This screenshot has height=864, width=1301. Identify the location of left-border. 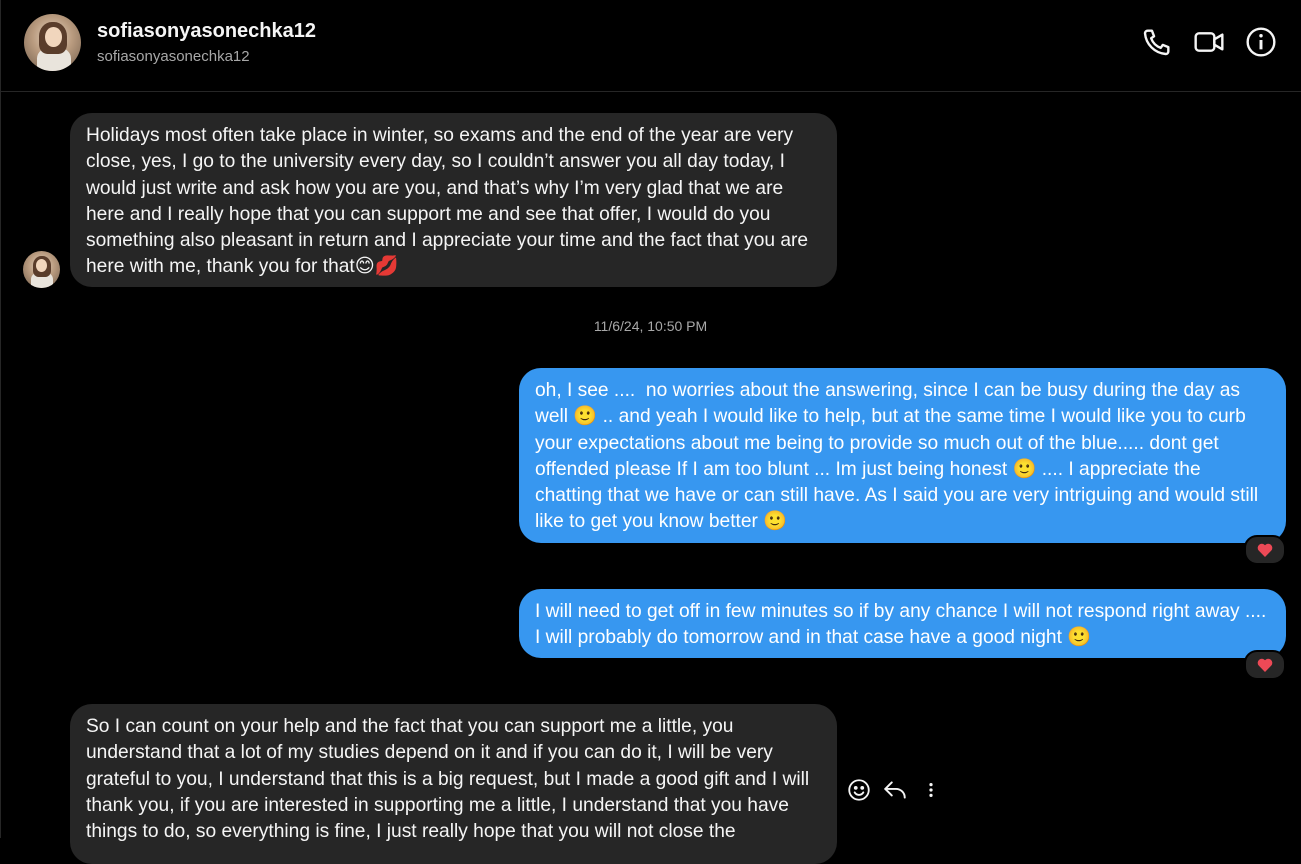
(0, 419).